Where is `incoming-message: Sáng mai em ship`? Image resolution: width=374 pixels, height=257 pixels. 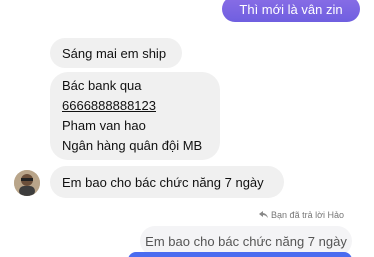
incoming-message: Sáng mai em ship is located at coordinates (116, 53).